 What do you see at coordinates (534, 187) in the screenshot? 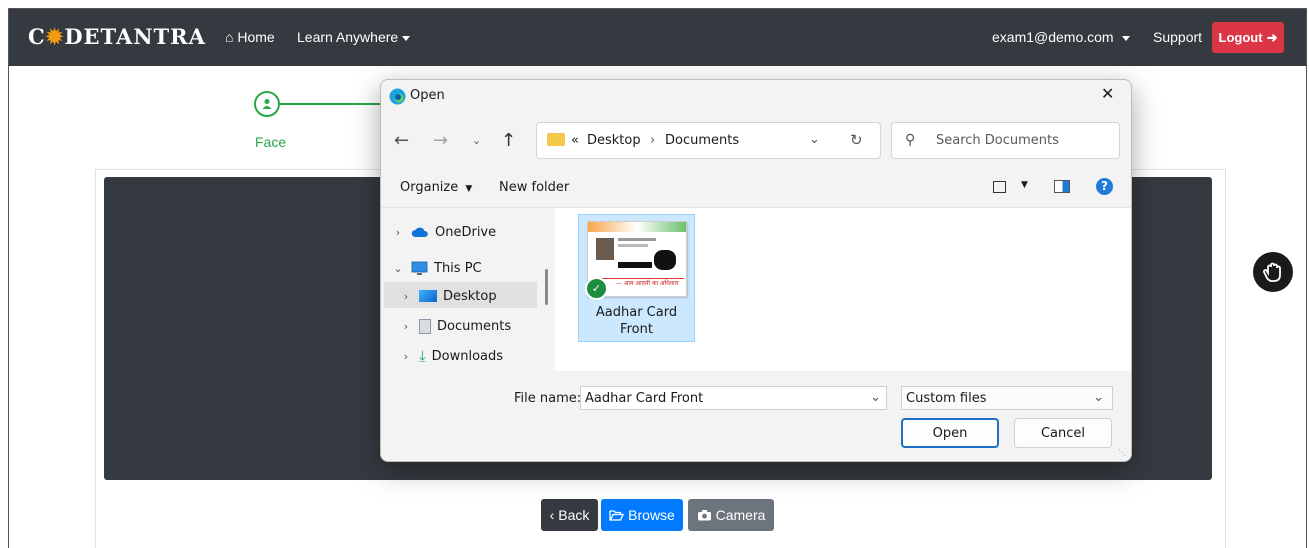
I see `new-folder-button: New folder` at bounding box center [534, 187].